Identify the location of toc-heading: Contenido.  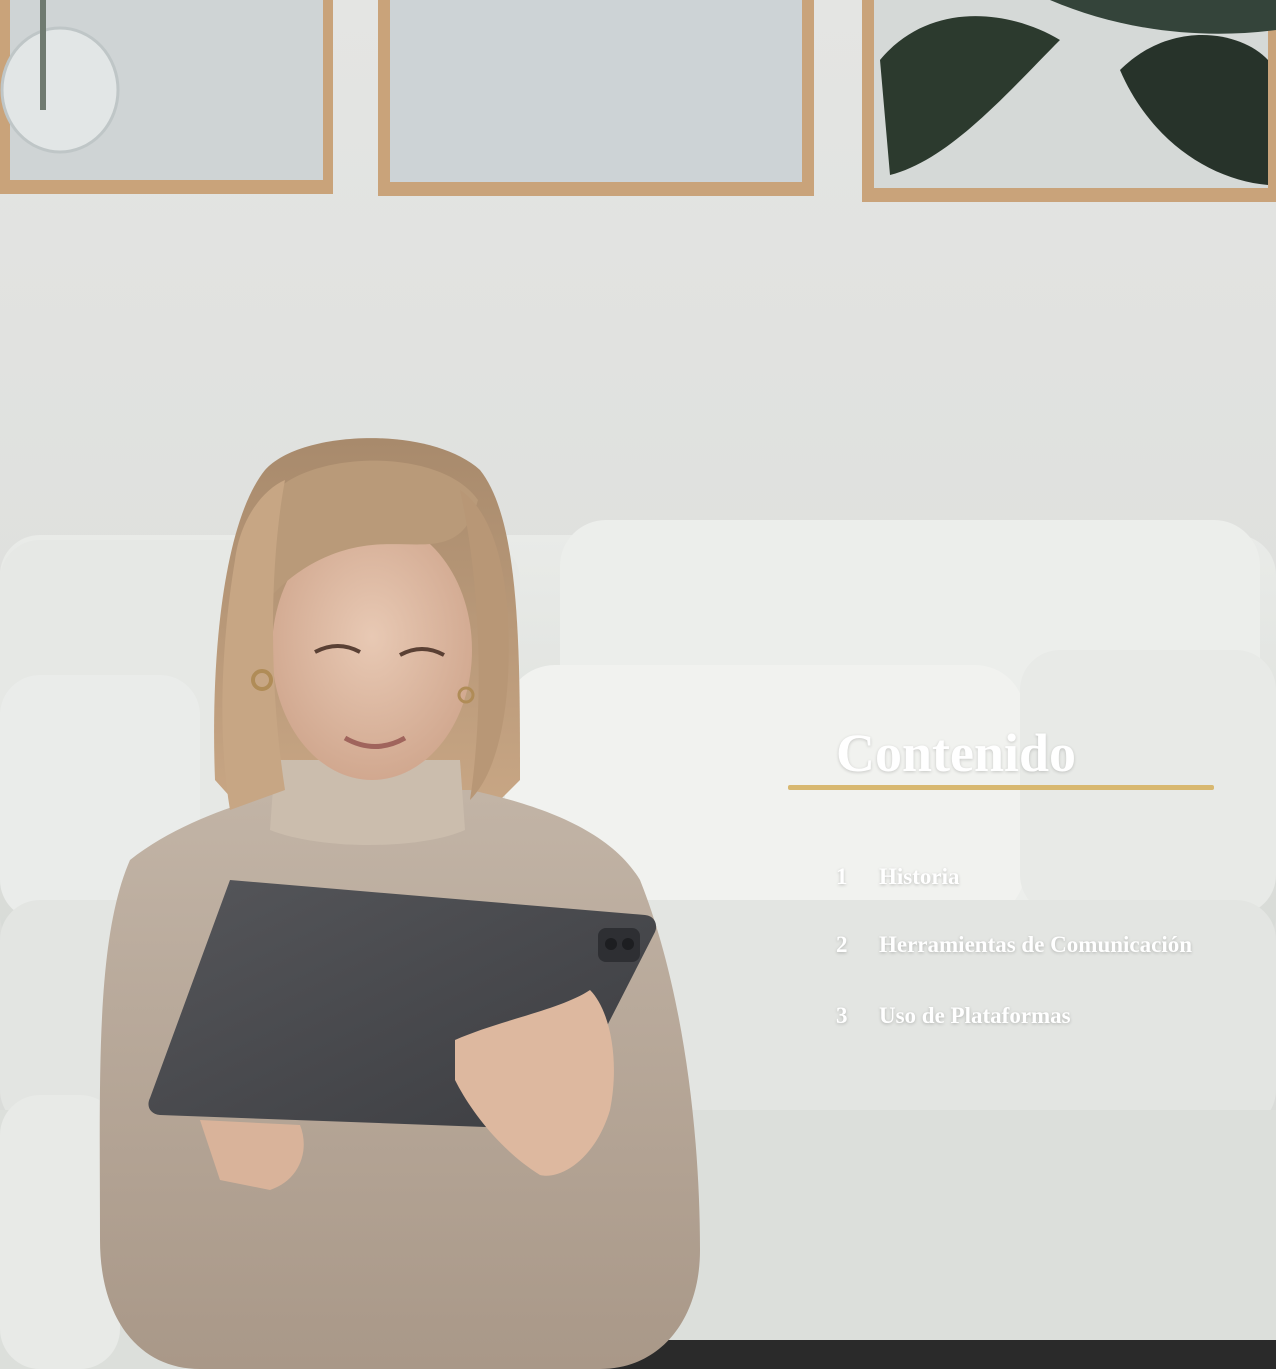
(956, 753).